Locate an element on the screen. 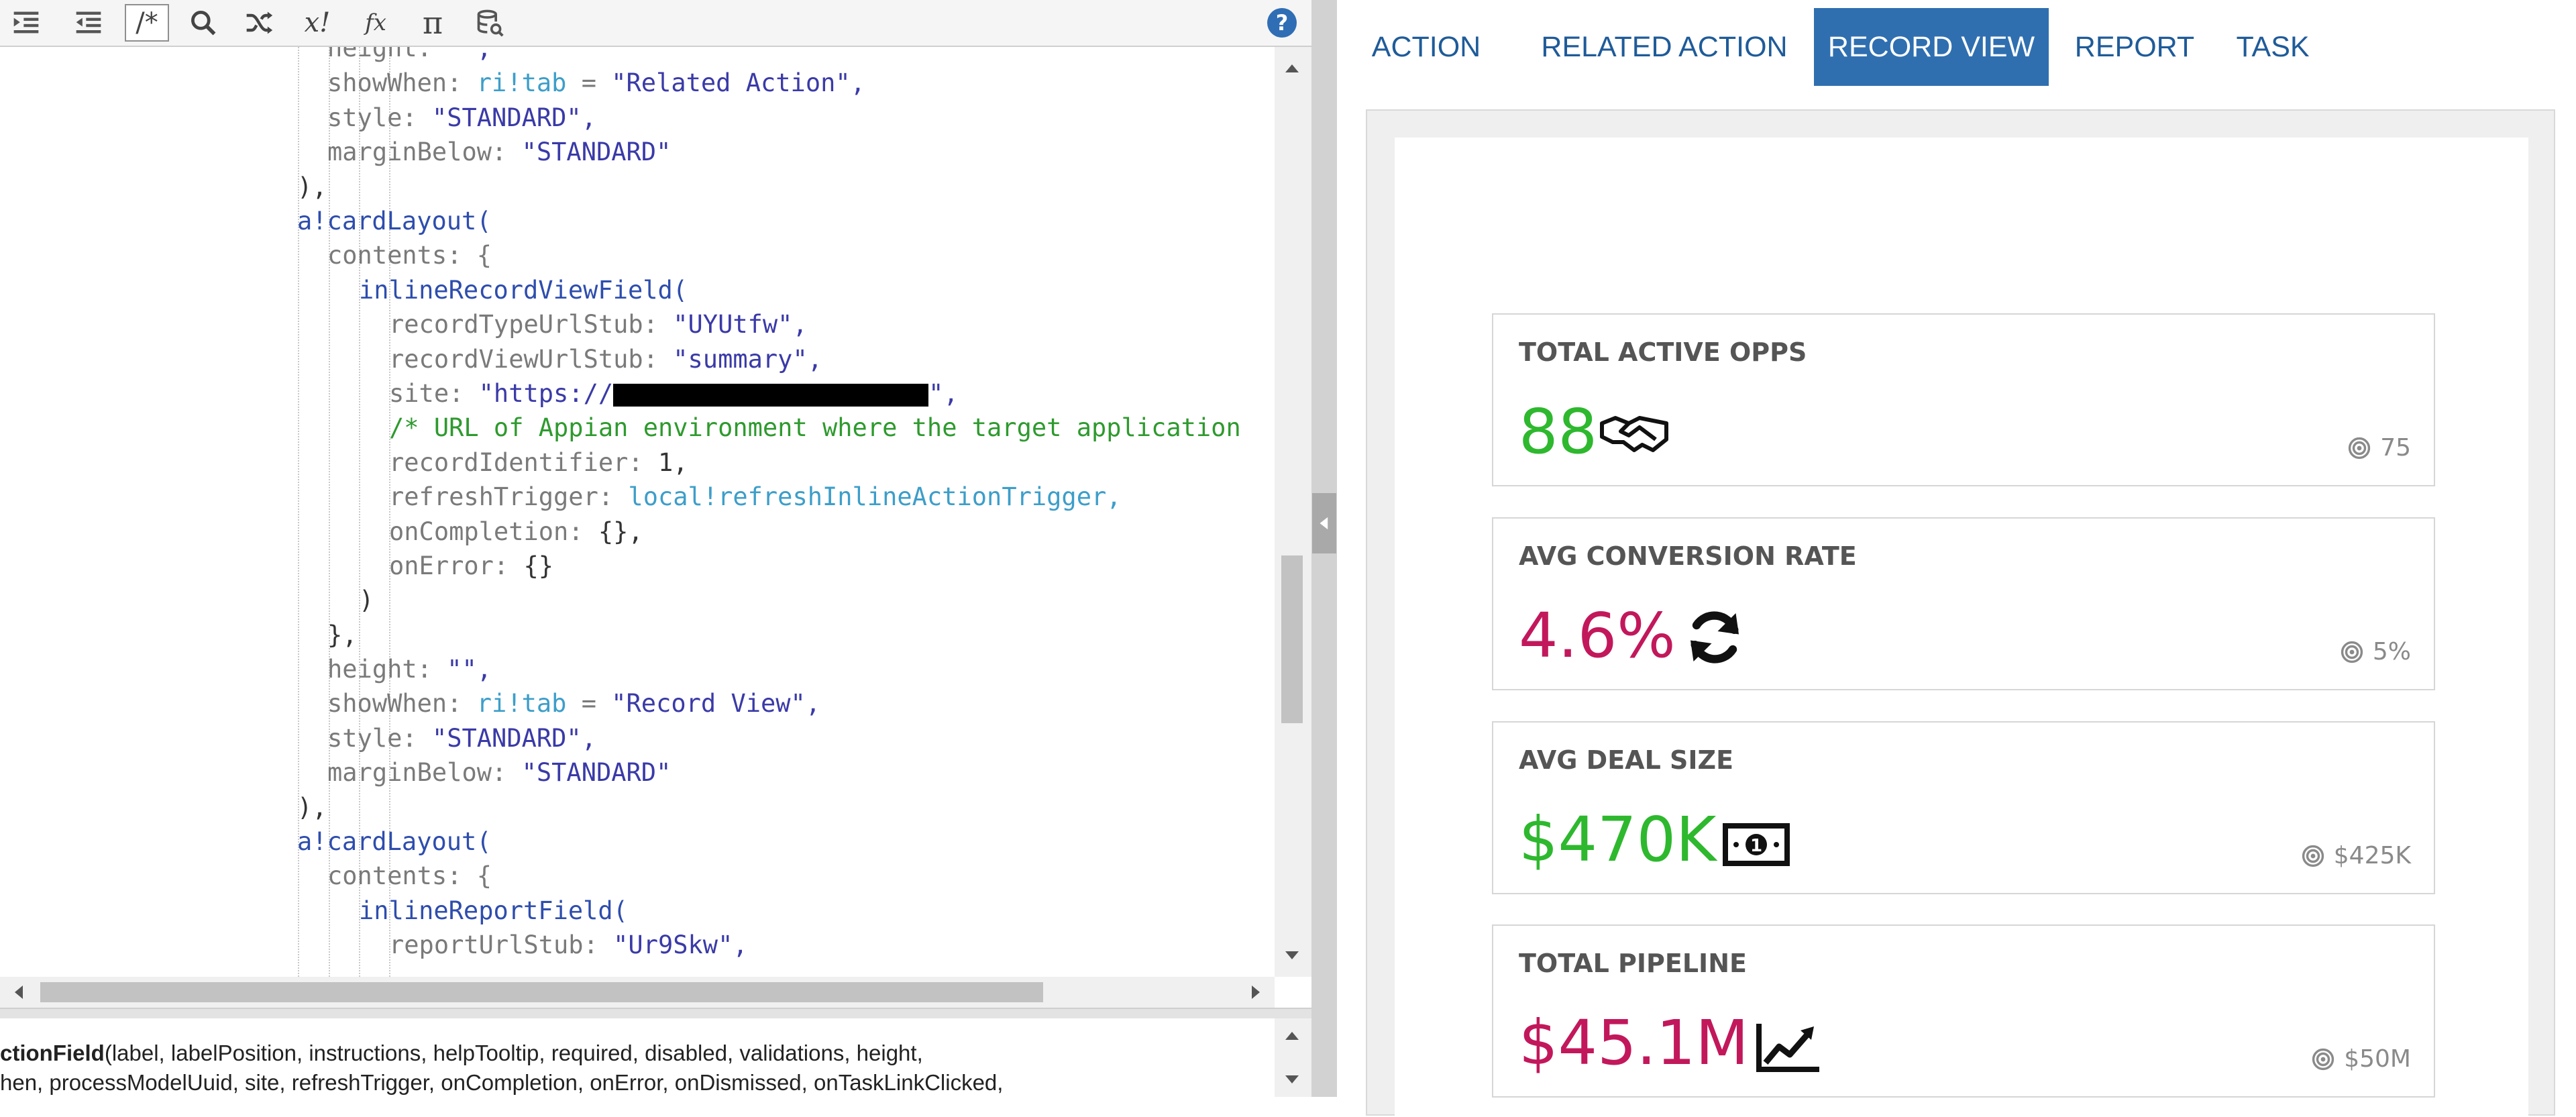 This screenshot has width=2576, height=1117. kpi-target: $50M is located at coordinates (2361, 1059).